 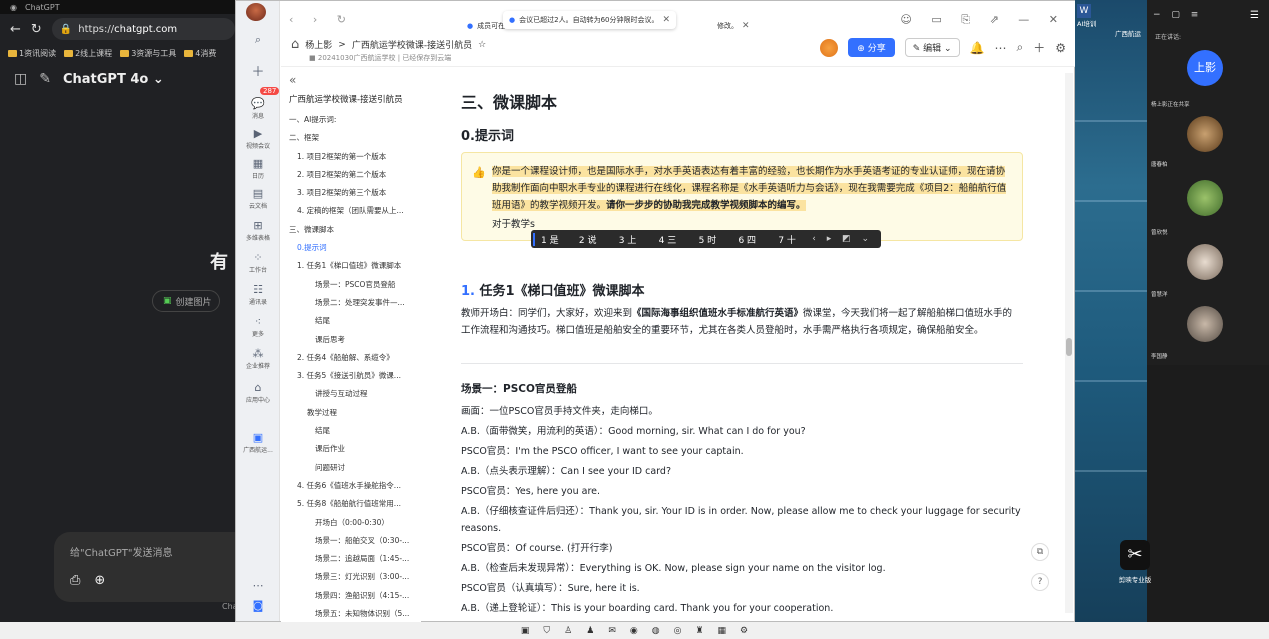 What do you see at coordinates (977, 48) in the screenshot?
I see `bell-icon: 🔔` at bounding box center [977, 48].